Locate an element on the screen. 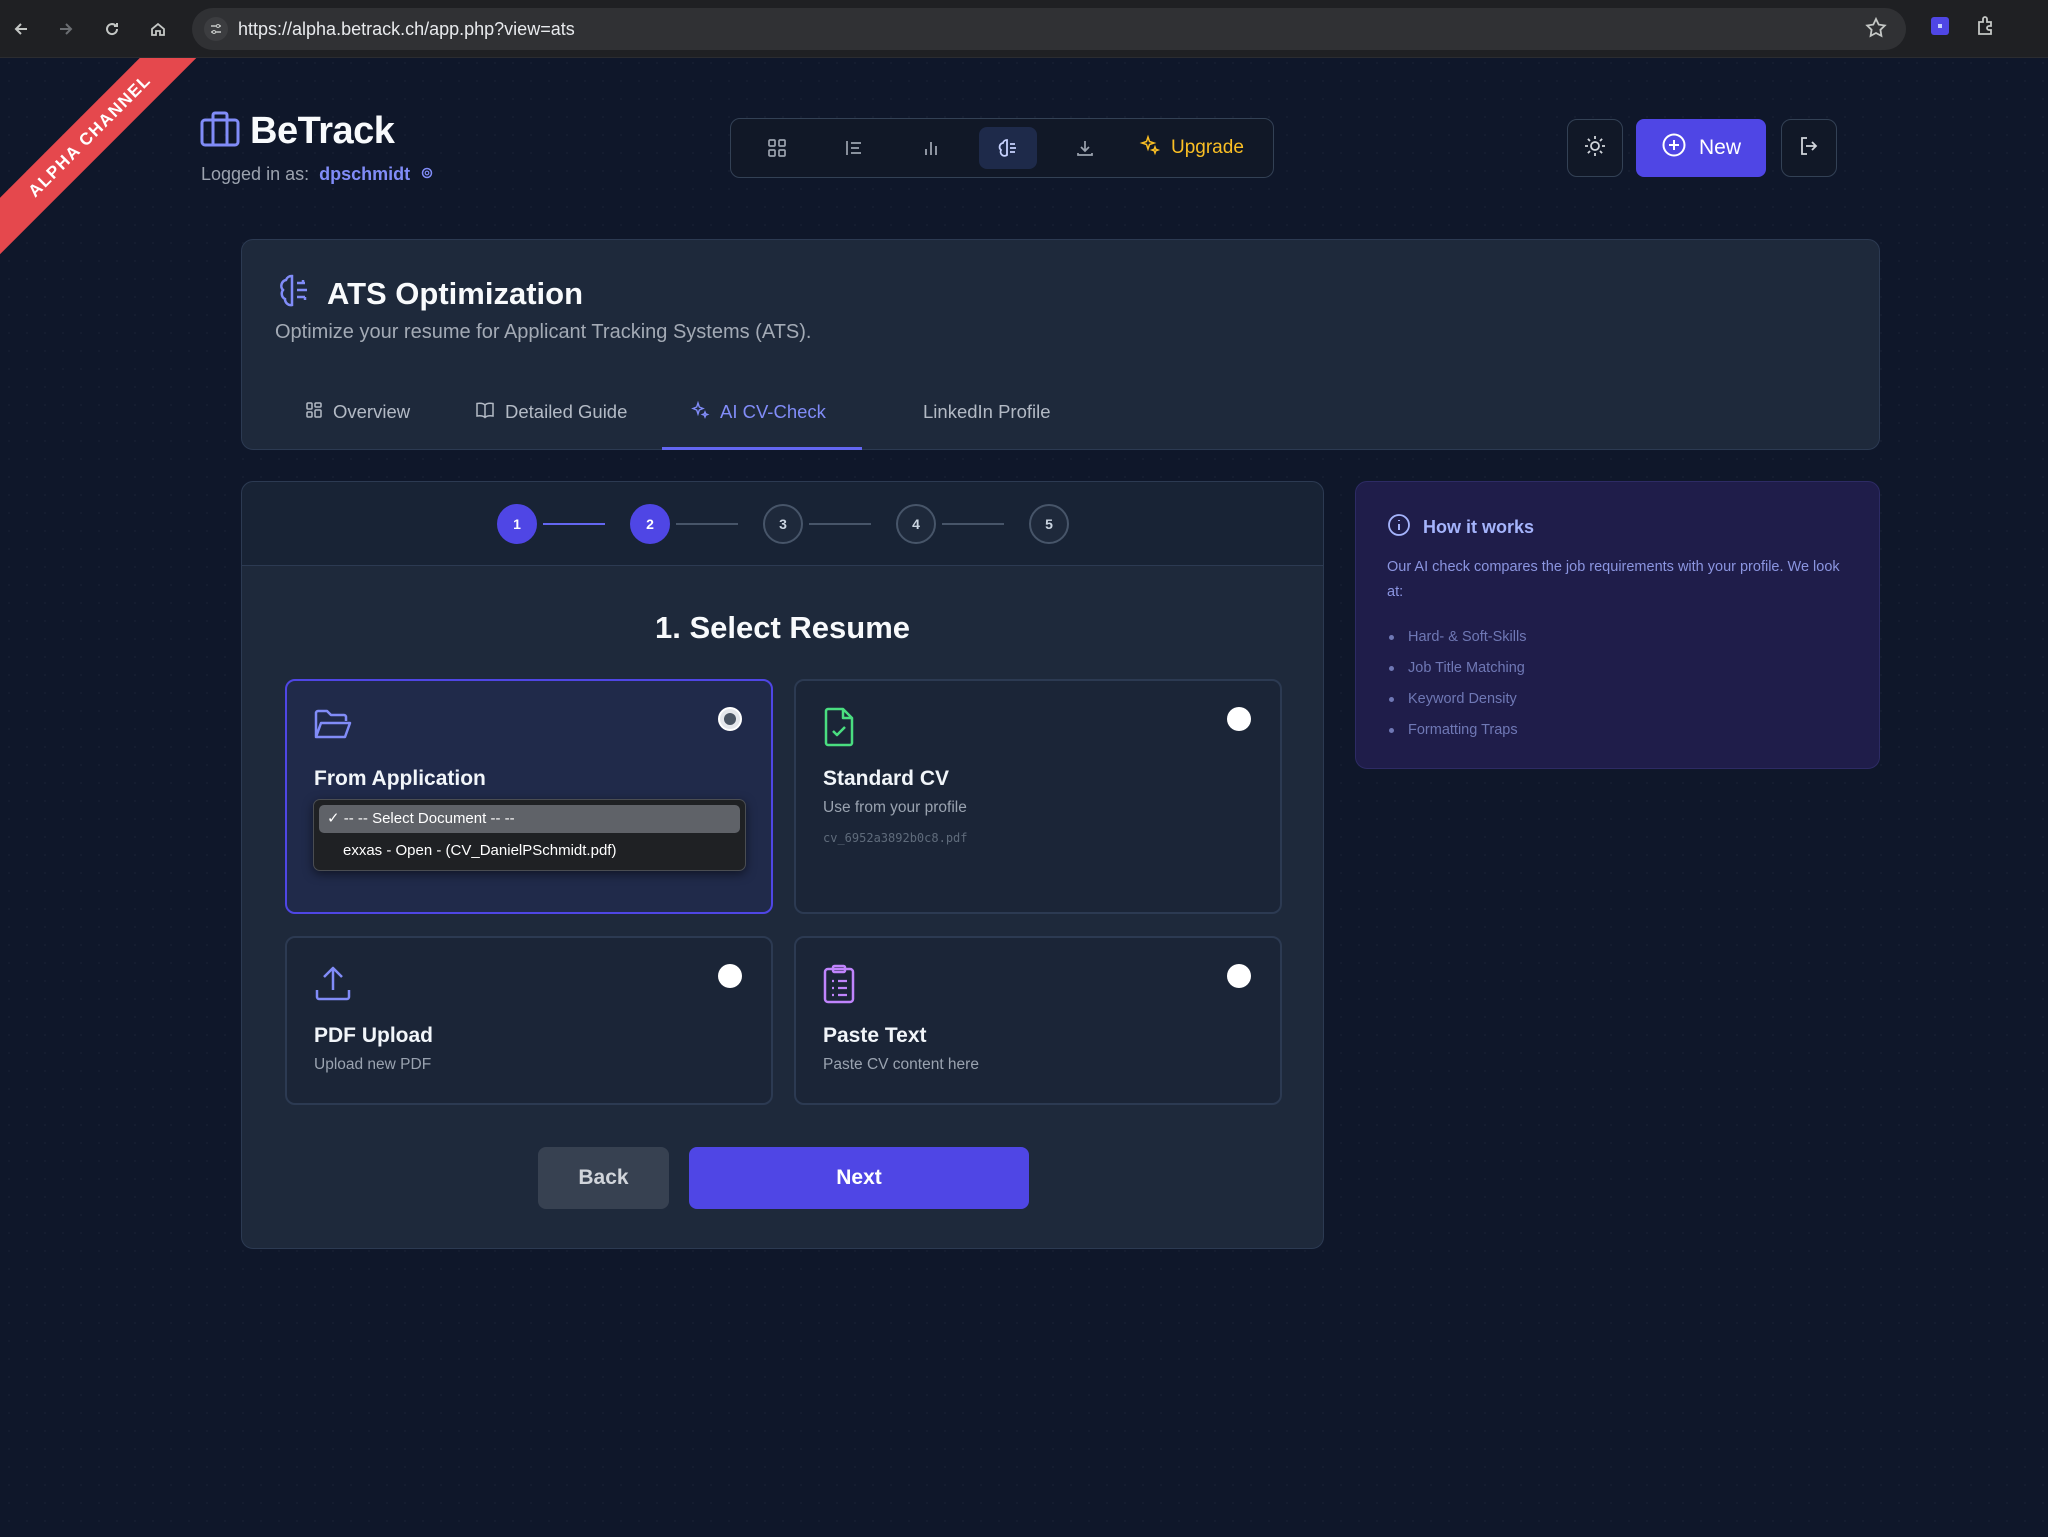 The width and height of the screenshot is (2048, 1537). list-item: Formatting Traps is located at coordinates (1456, 730).